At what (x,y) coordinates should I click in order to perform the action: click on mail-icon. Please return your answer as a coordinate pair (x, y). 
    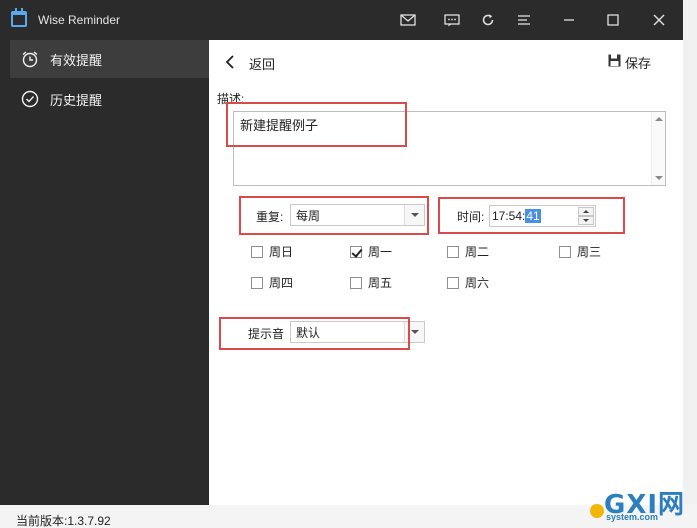
    Looking at the image, I should click on (408, 20).